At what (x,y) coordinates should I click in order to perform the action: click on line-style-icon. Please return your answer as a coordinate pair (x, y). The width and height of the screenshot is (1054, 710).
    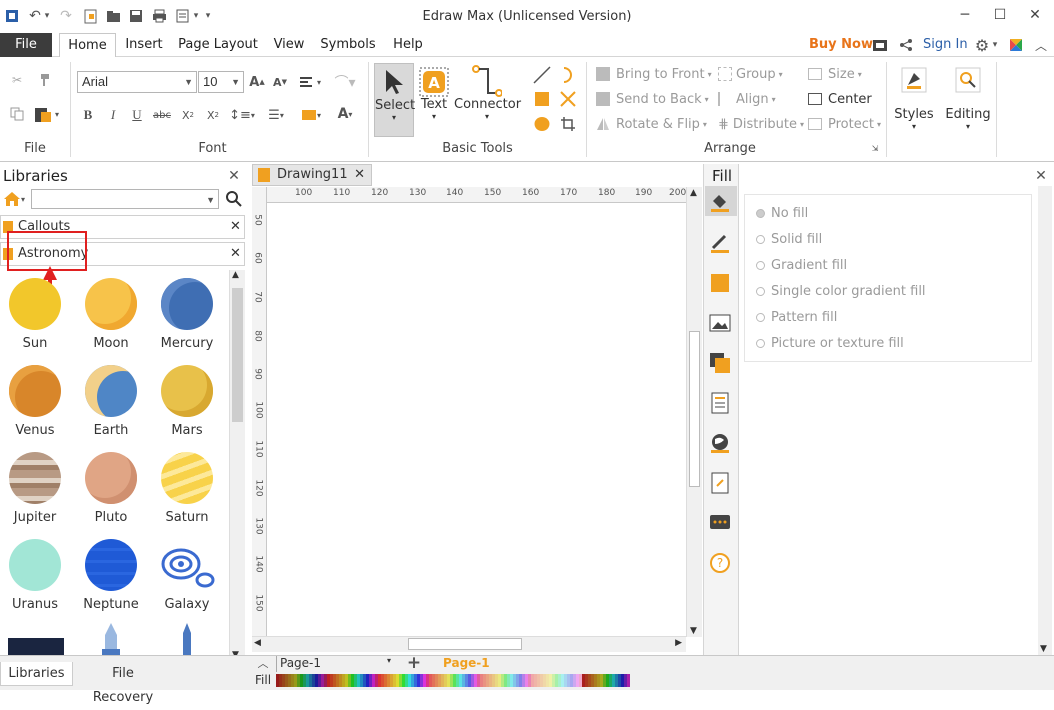
    Looking at the image, I should click on (720, 243).